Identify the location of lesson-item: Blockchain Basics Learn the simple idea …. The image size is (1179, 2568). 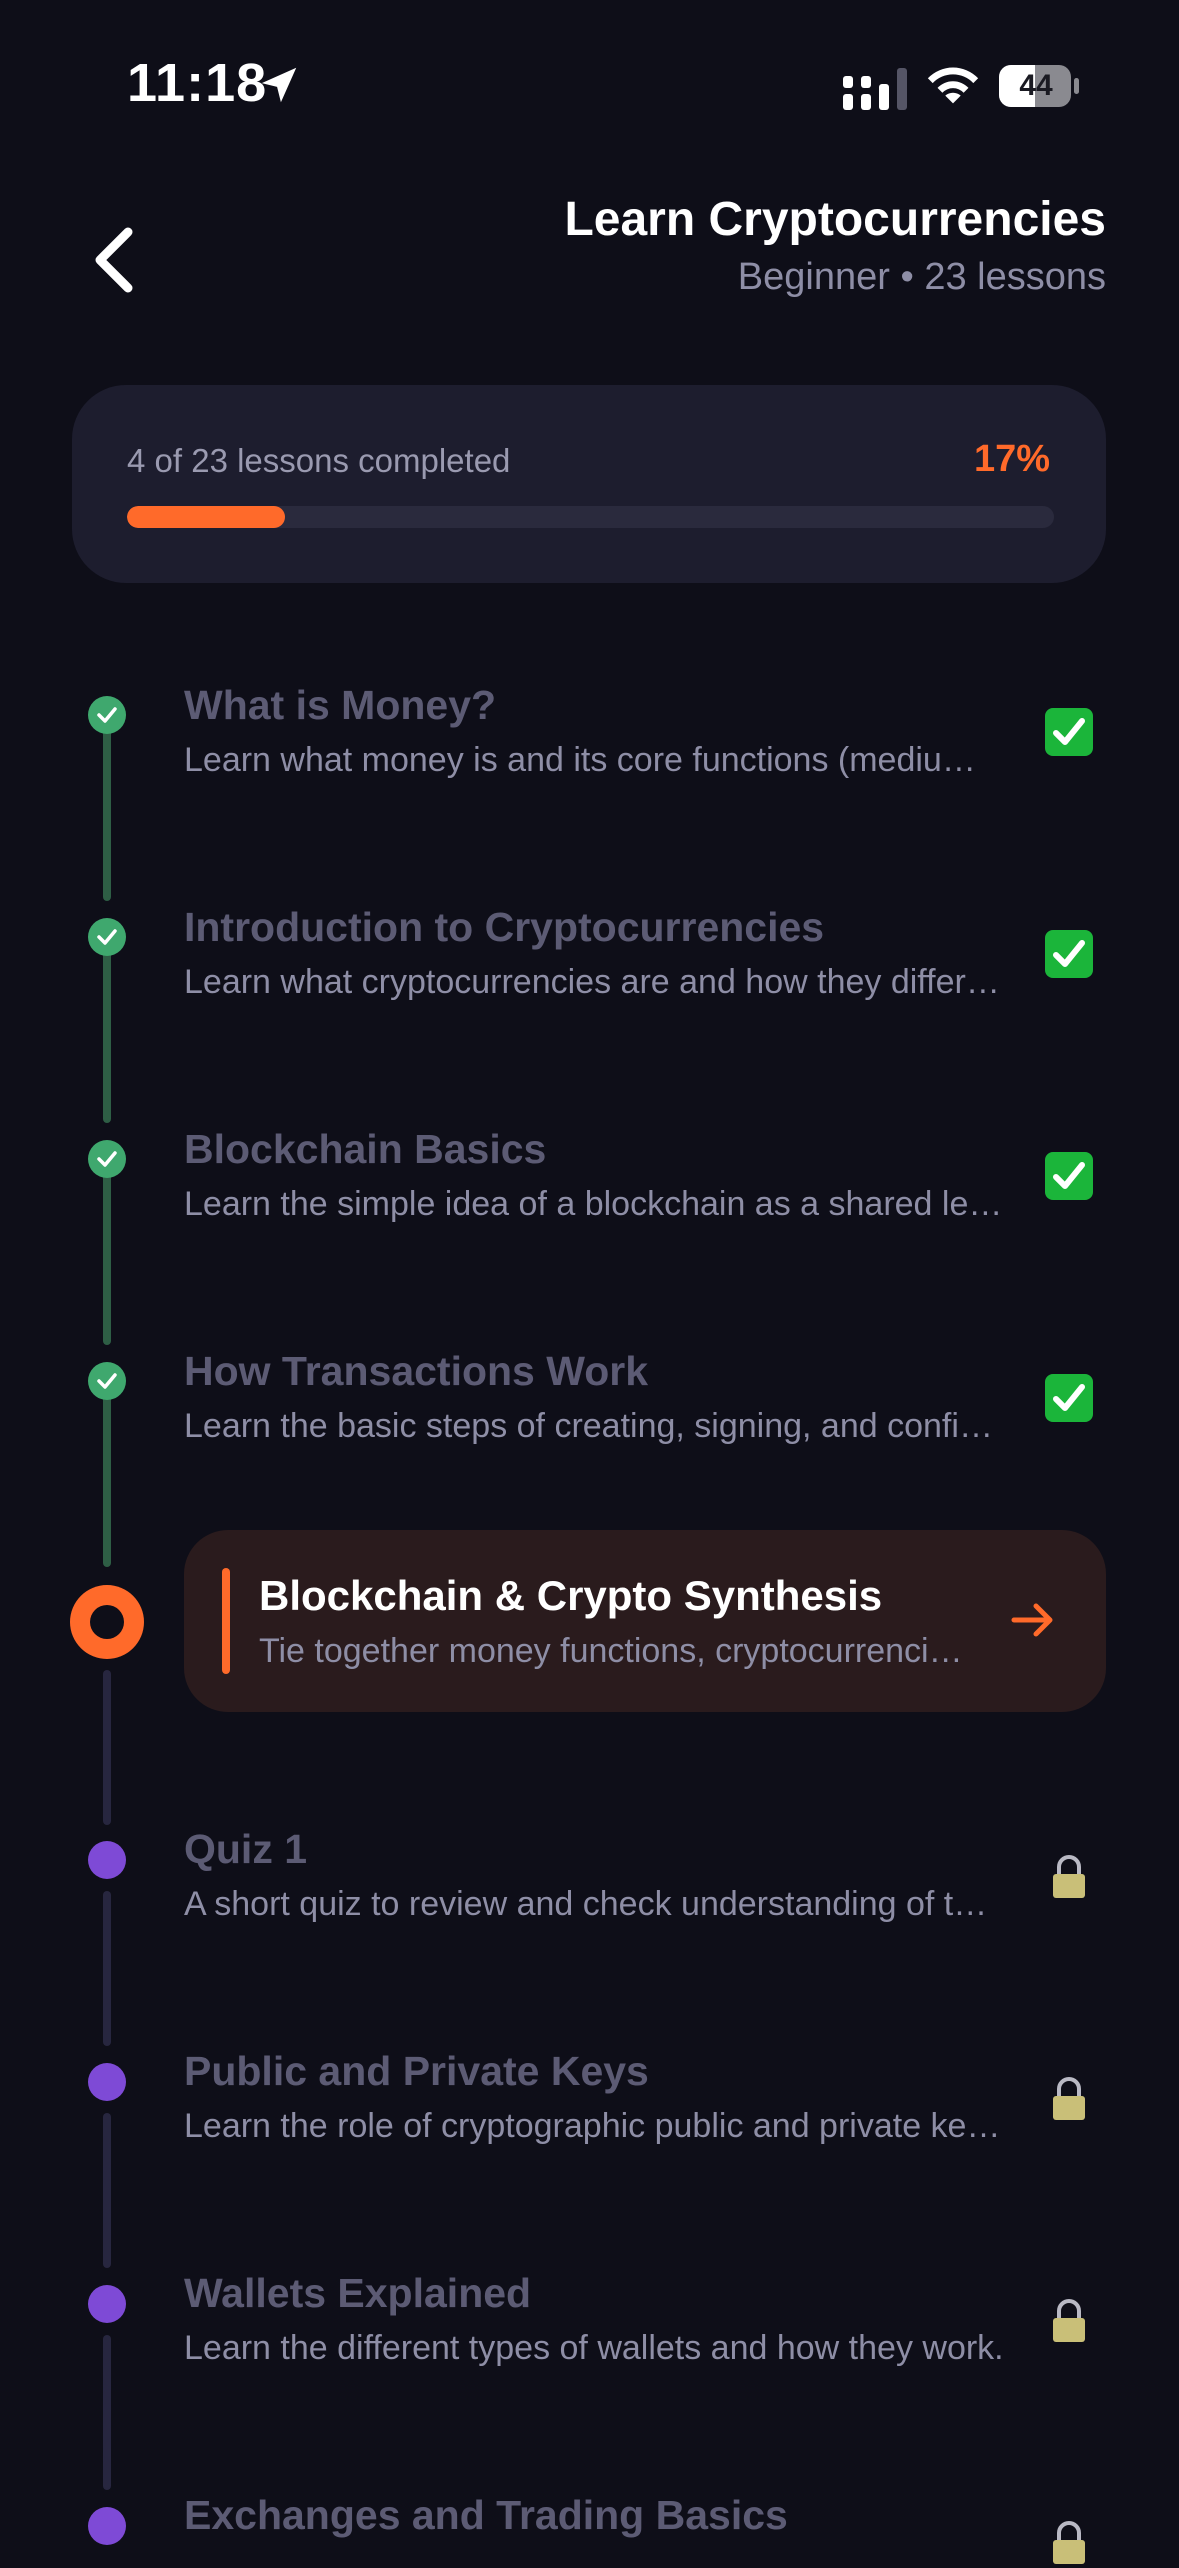
(604, 1175).